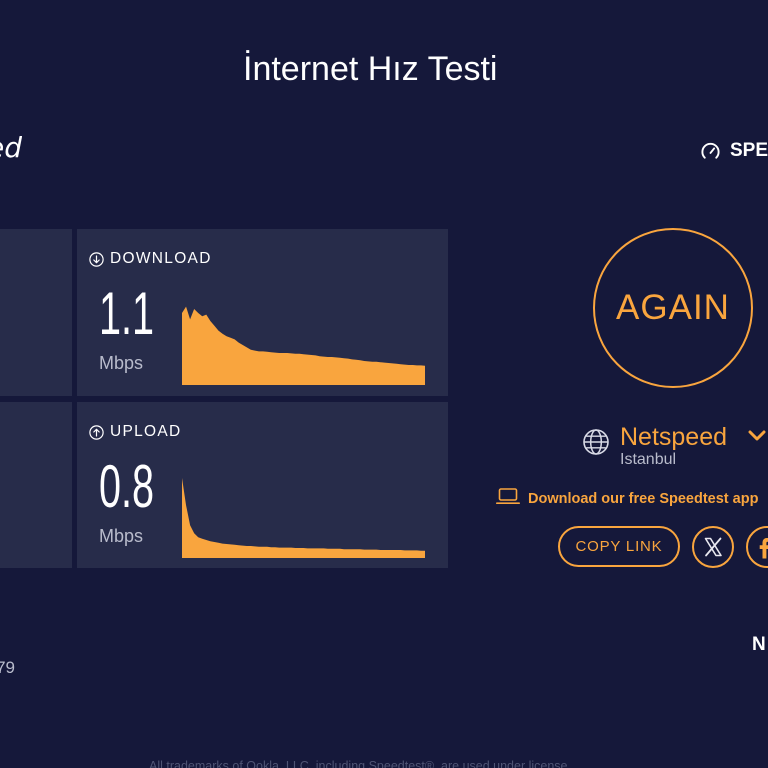 The height and width of the screenshot is (768, 768). I want to click on download-icon, so click(96, 259).